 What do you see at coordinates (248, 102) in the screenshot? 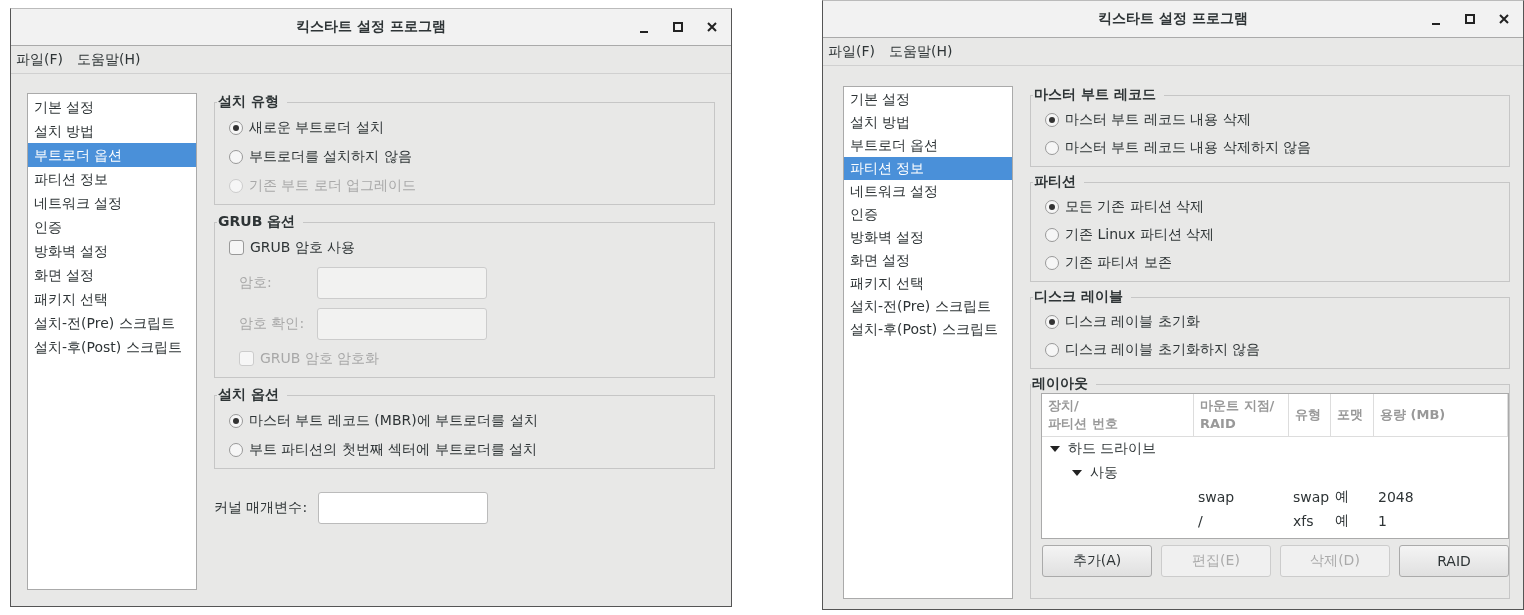
I see `section-title: 설치 유형` at bounding box center [248, 102].